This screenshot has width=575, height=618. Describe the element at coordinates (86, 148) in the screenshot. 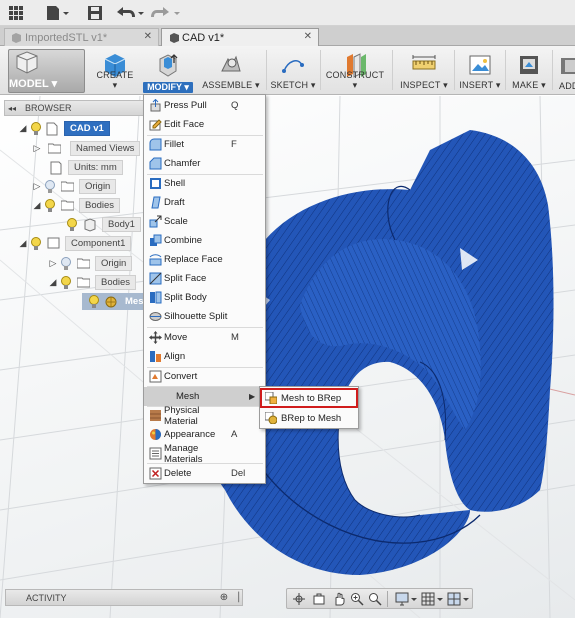

I see `tree-node-named-views: ▷ Named Views` at that location.